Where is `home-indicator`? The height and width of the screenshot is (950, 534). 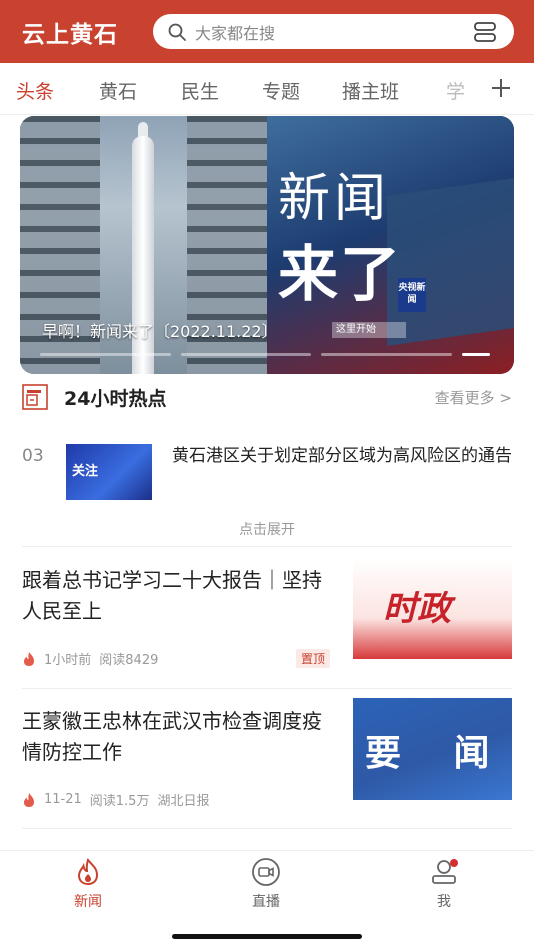 home-indicator is located at coordinates (267, 936).